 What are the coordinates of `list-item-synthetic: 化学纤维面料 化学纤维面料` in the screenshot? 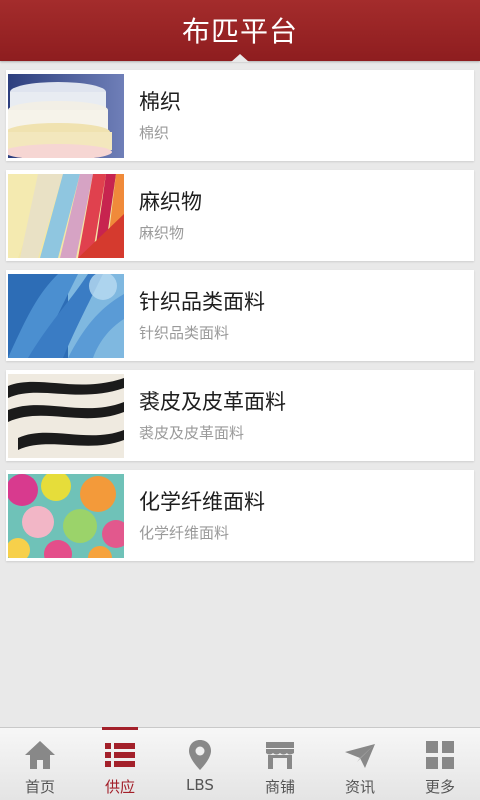 It's located at (240, 515).